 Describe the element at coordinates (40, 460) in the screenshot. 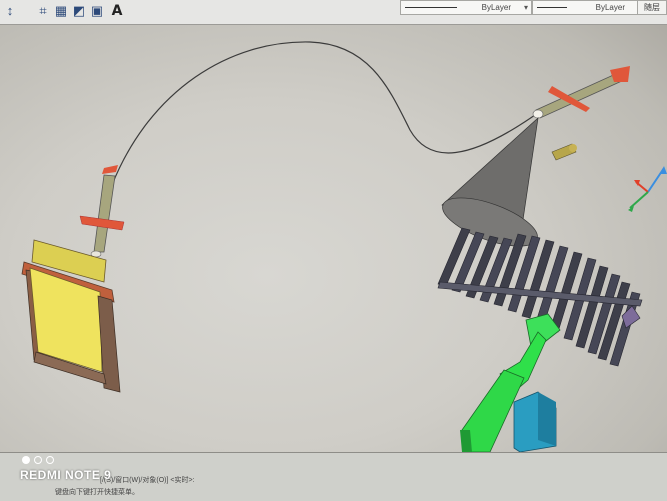

I see `camera-watermark-dots` at that location.